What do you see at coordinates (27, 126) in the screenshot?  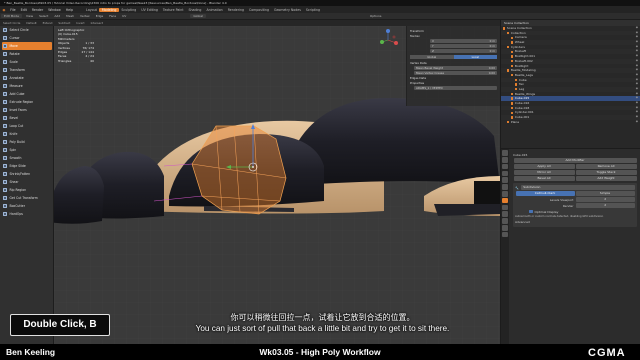 I see `tool-loop-cut: Loop Cut` at bounding box center [27, 126].